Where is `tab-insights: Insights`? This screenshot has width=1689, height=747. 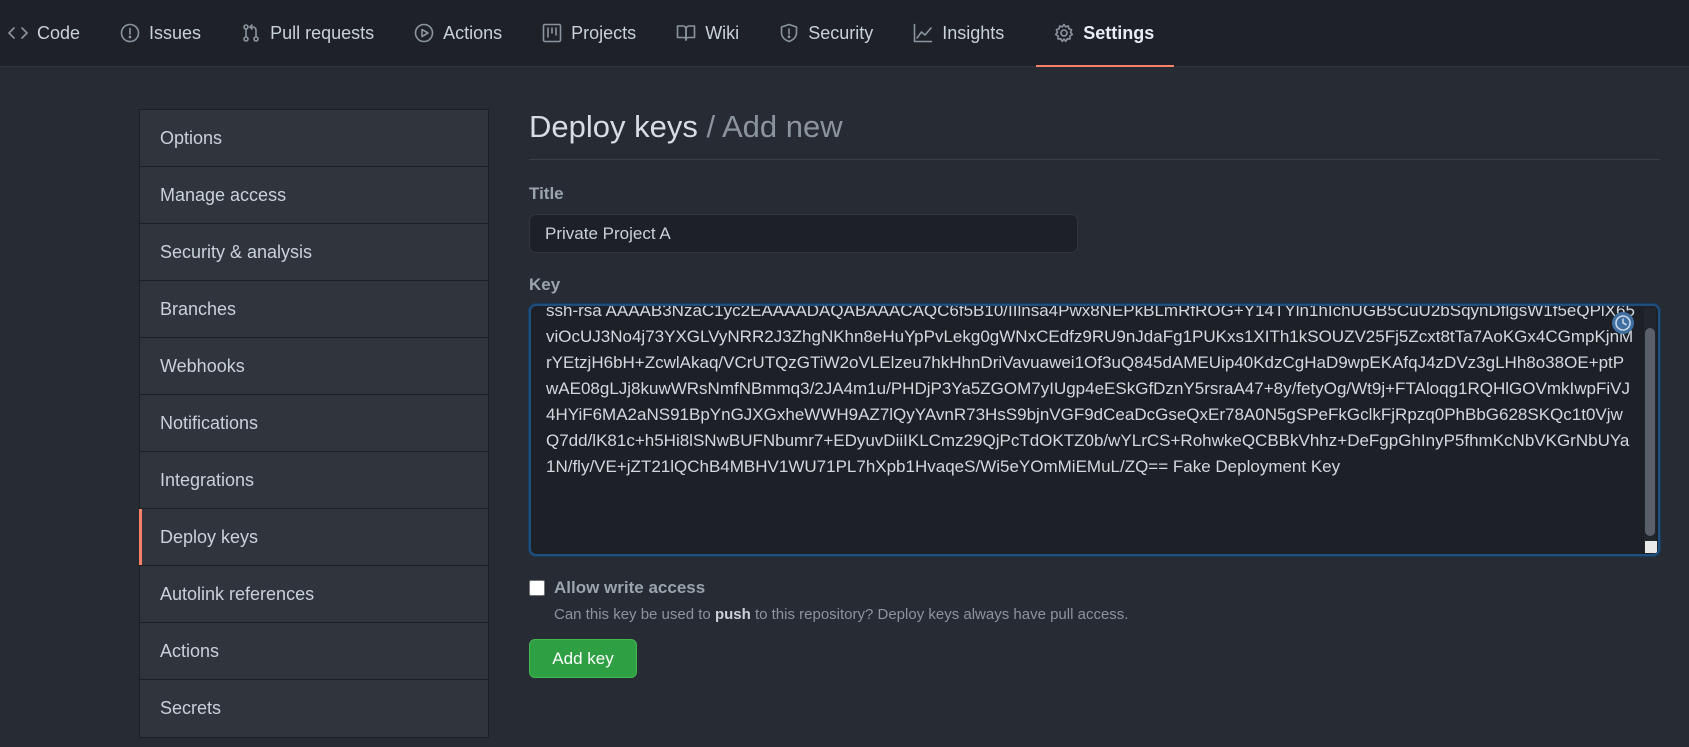 tab-insights: Insights is located at coordinates (964, 33).